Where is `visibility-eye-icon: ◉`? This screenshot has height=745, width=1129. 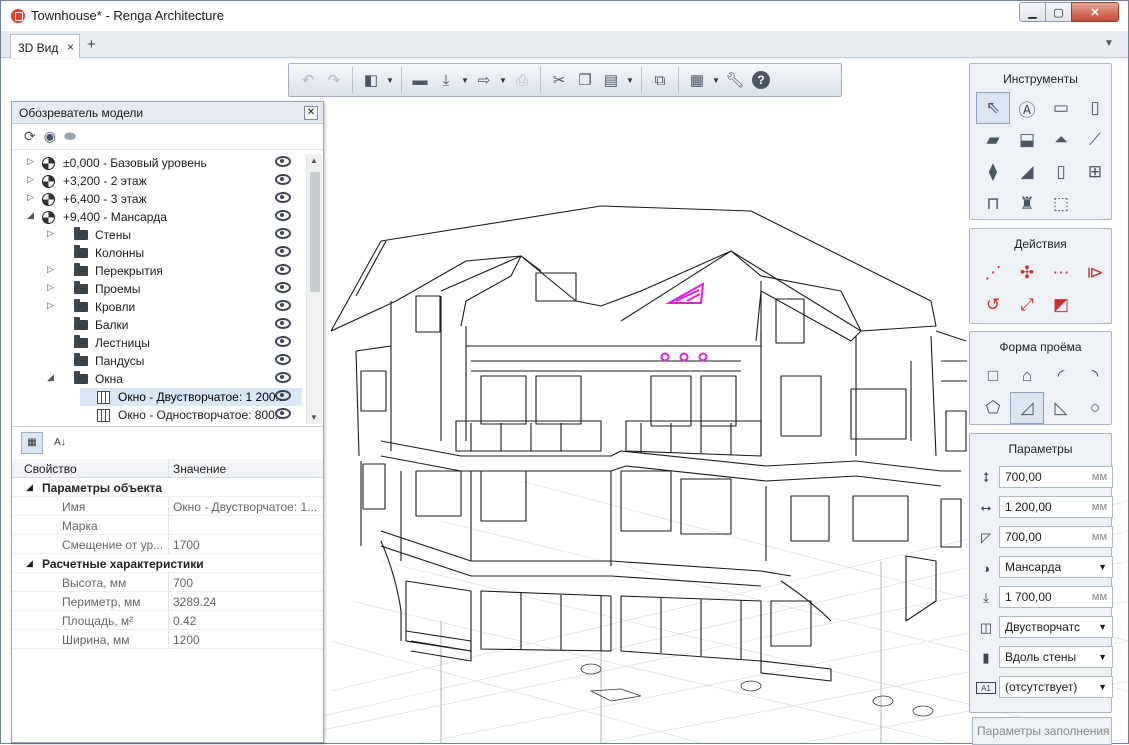 visibility-eye-icon: ◉ is located at coordinates (50, 136).